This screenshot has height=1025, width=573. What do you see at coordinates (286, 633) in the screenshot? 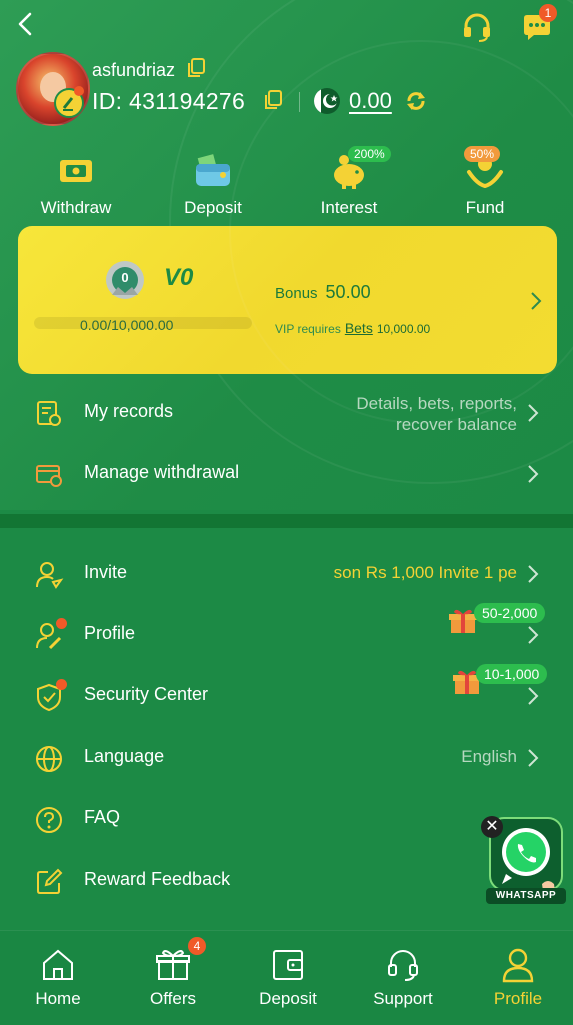
I see `profile-row: Profile 50-2,000` at bounding box center [286, 633].